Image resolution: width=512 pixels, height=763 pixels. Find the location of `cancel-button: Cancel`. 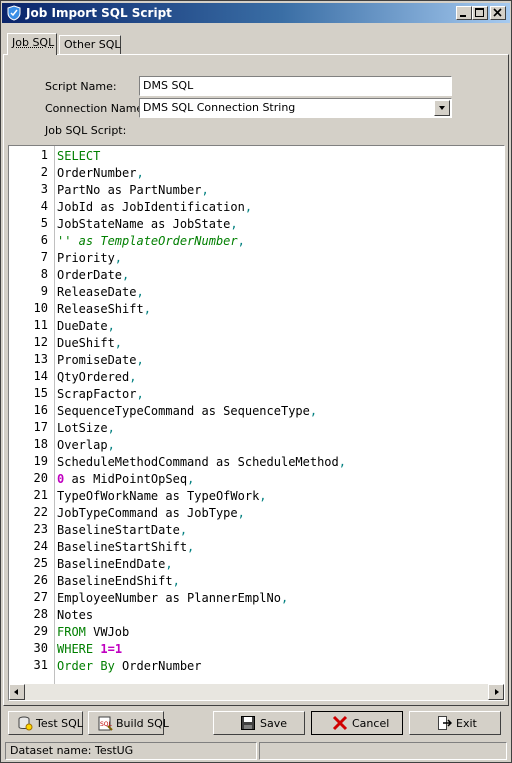

cancel-button: Cancel is located at coordinates (357, 723).